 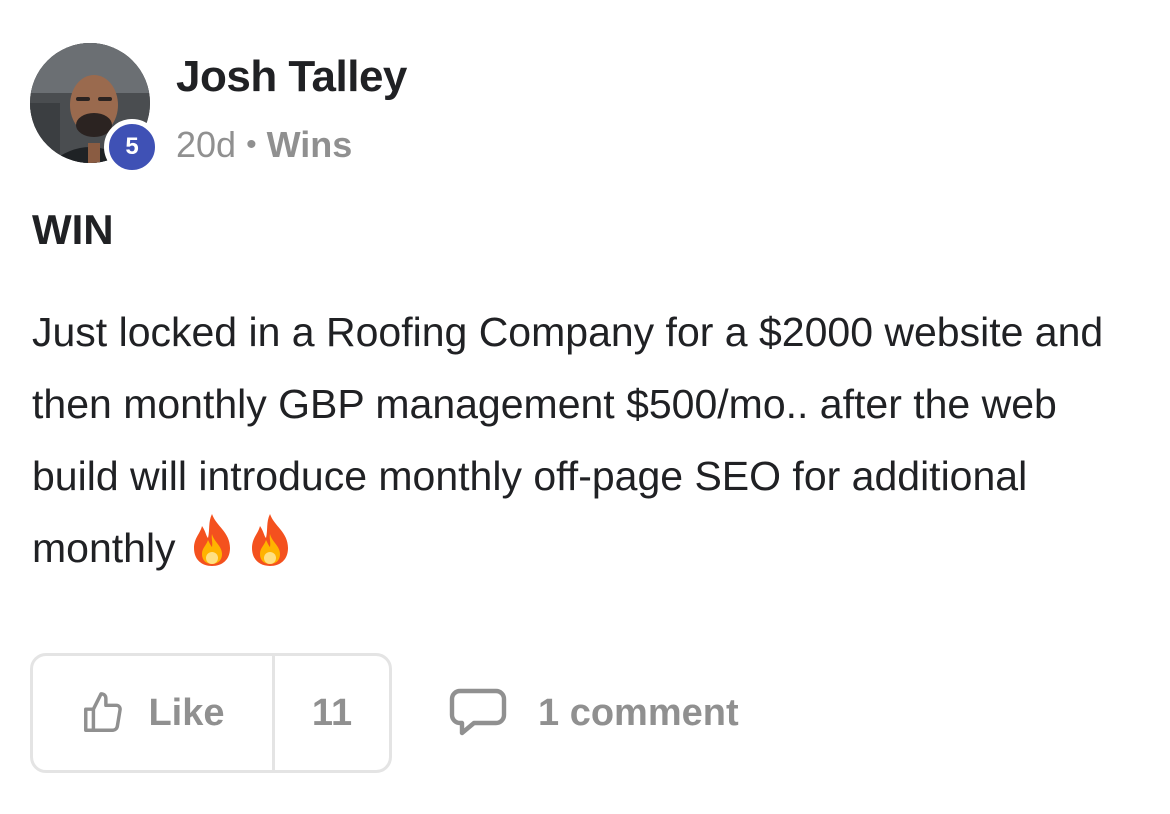 I want to click on post-time: 20d, so click(x=206, y=144).